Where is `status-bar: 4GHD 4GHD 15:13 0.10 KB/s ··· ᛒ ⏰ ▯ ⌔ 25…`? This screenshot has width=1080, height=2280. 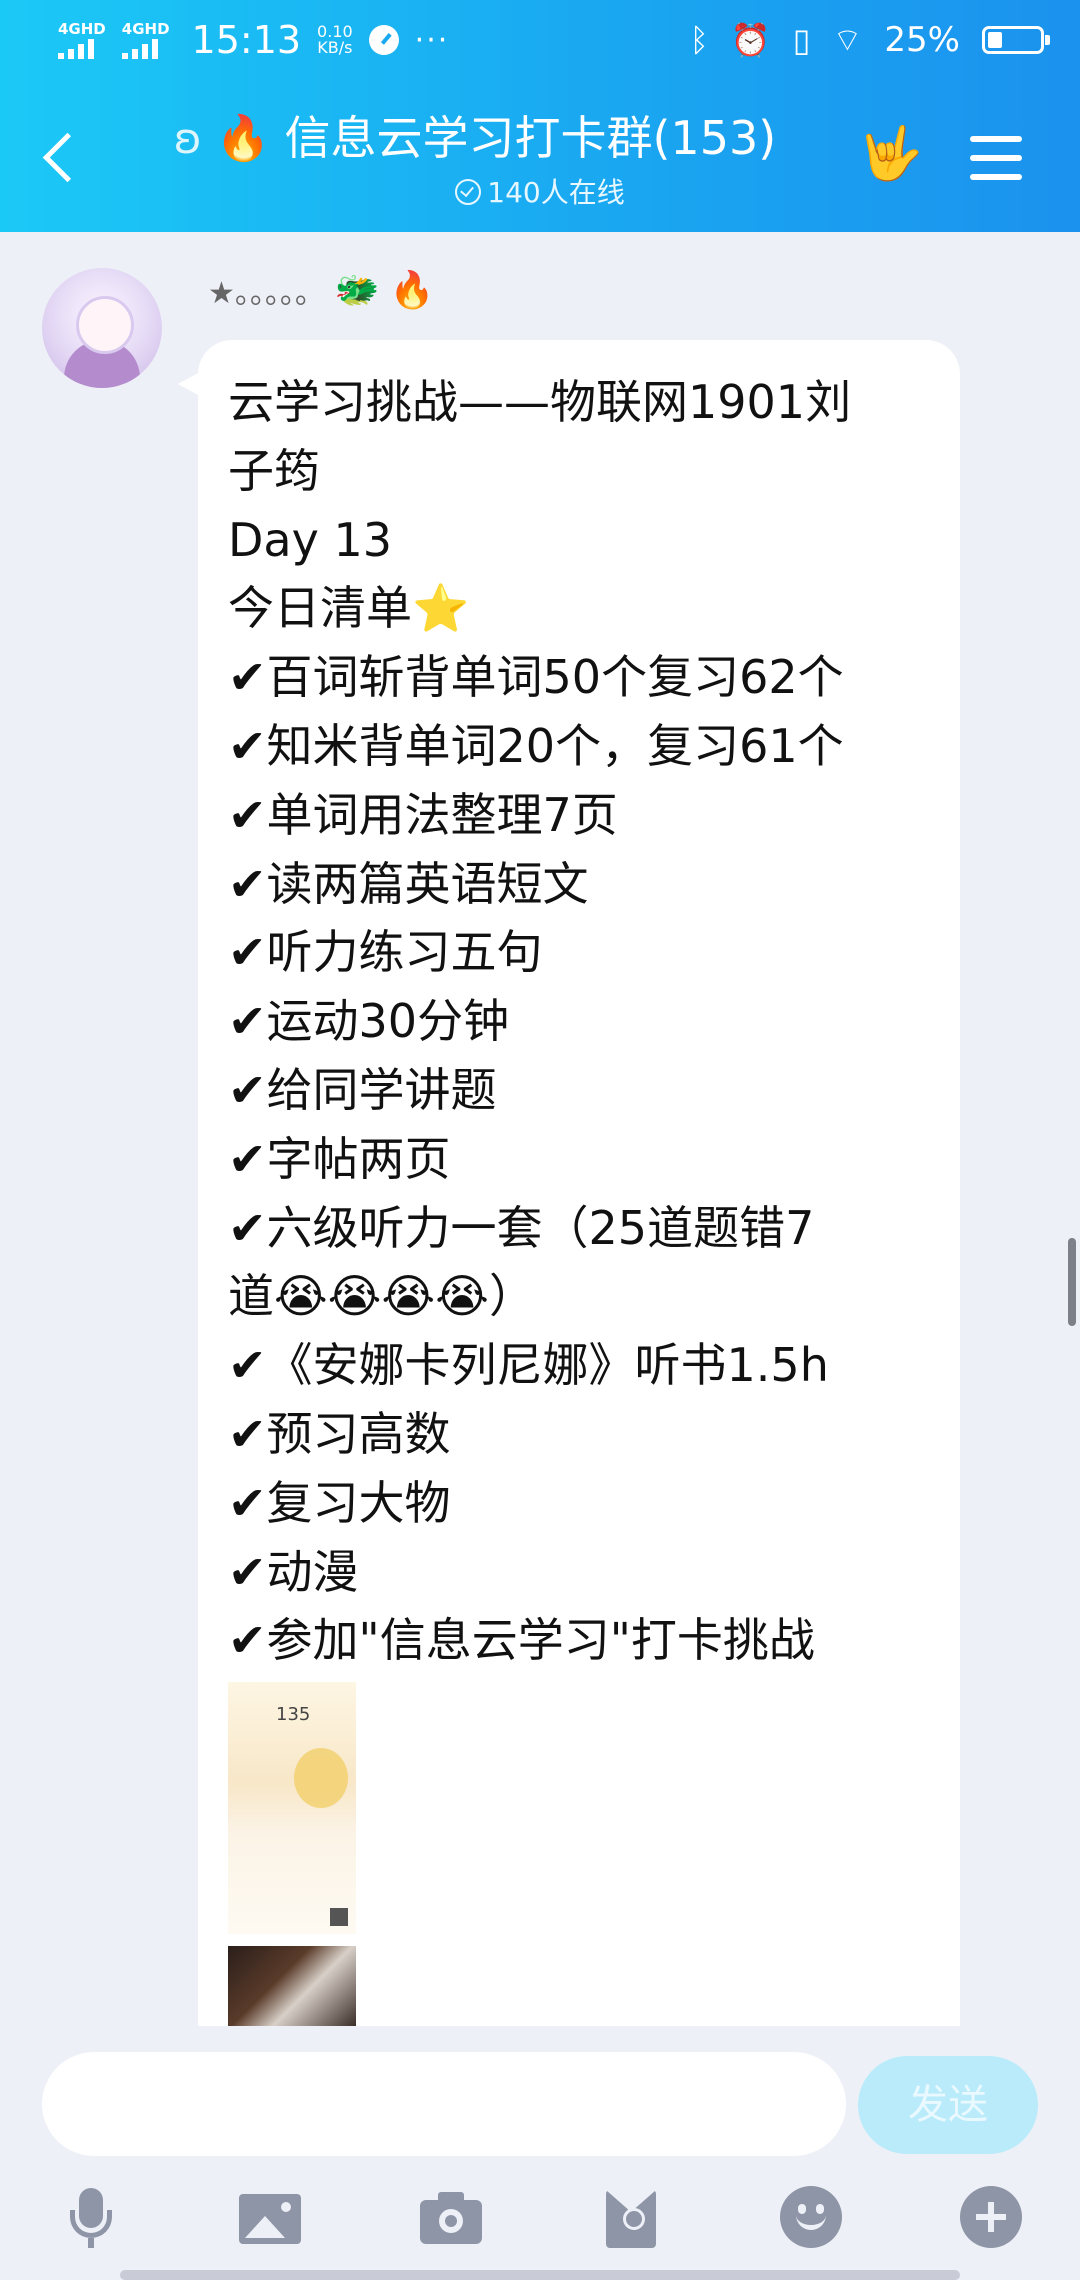 status-bar: 4GHD 4GHD 15:13 0.10 KB/s ··· ᛒ ⏰ ▯ ⌔ 25… is located at coordinates (540, 42).